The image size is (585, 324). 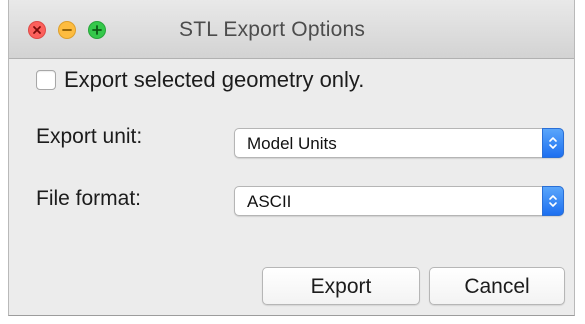 What do you see at coordinates (292, 143) in the screenshot?
I see `export-unit-value: Model Units` at bounding box center [292, 143].